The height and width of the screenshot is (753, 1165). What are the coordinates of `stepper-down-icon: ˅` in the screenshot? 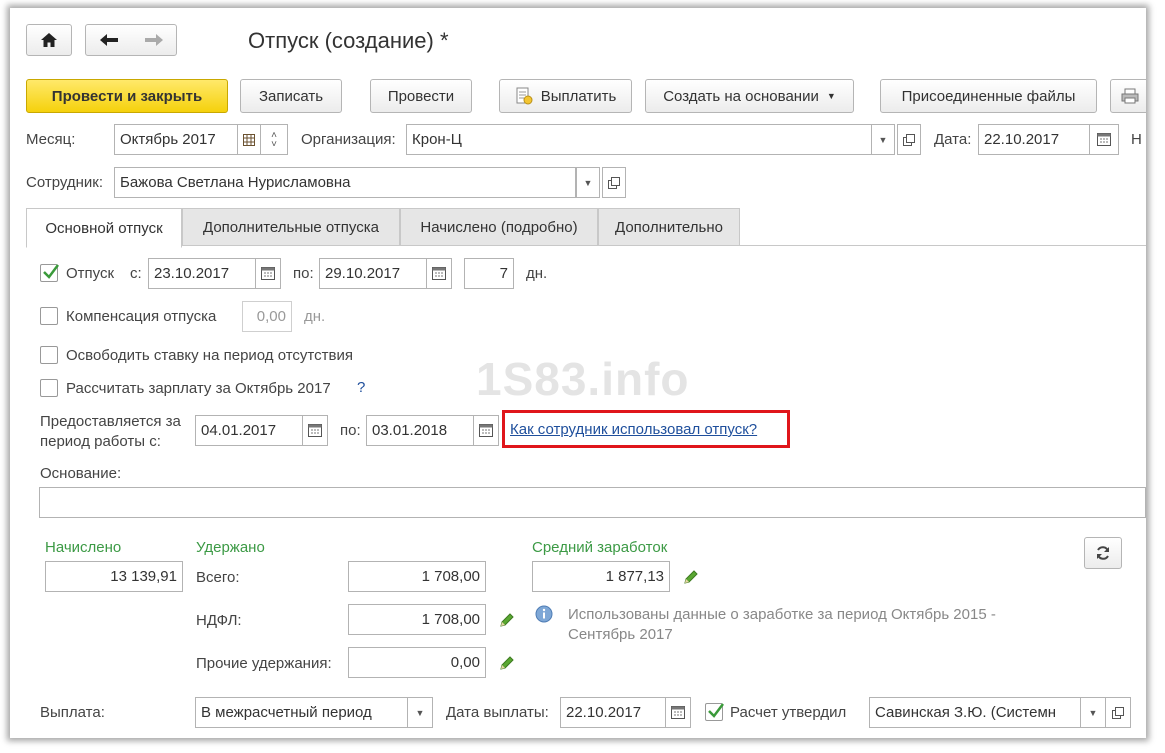 It's located at (274, 144).